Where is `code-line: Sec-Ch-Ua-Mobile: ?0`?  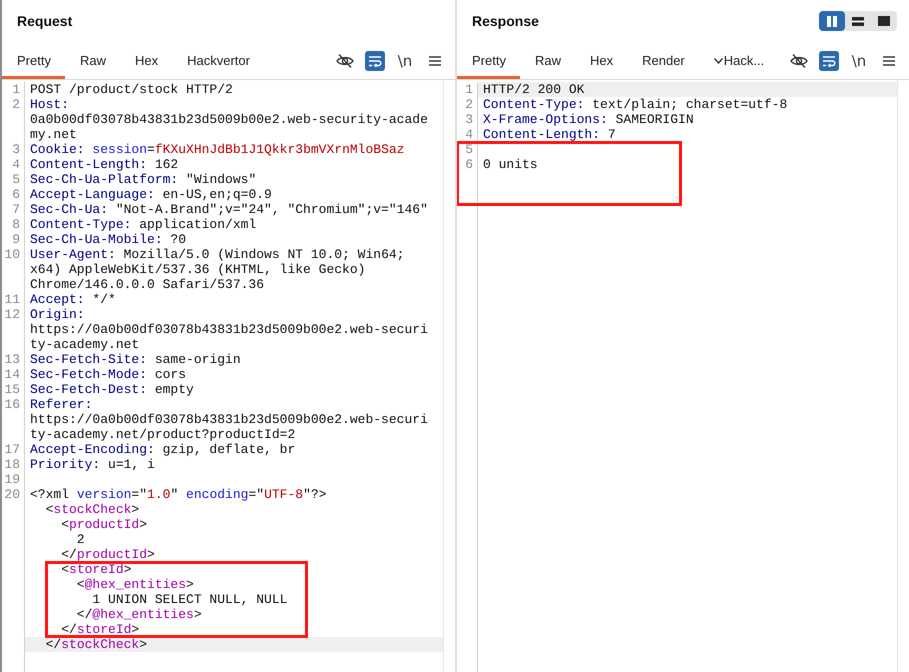
code-line: Sec-Ch-Ua-Mobile: ?0 is located at coordinates (108, 239).